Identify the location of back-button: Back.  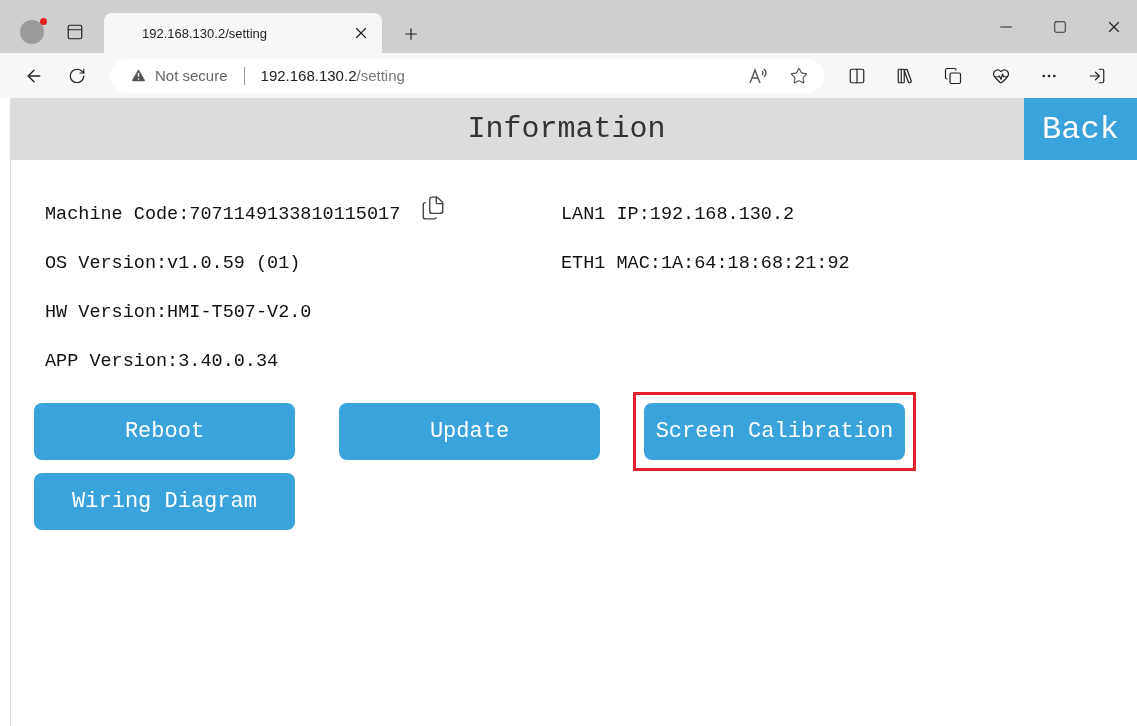
(1080, 129).